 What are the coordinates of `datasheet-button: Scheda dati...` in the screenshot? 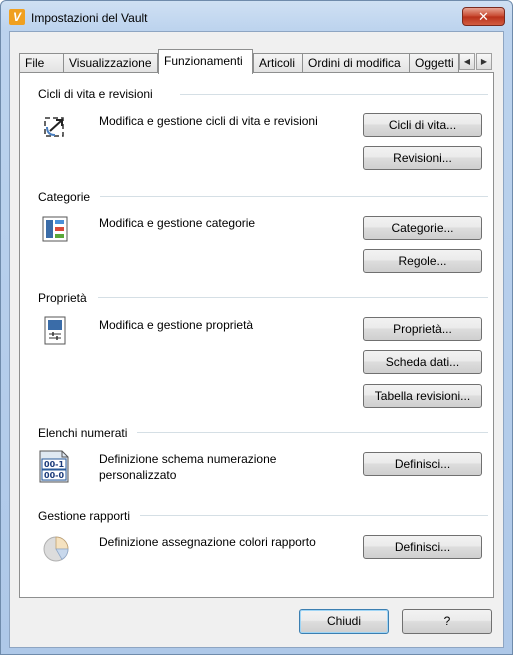 It's located at (422, 362).